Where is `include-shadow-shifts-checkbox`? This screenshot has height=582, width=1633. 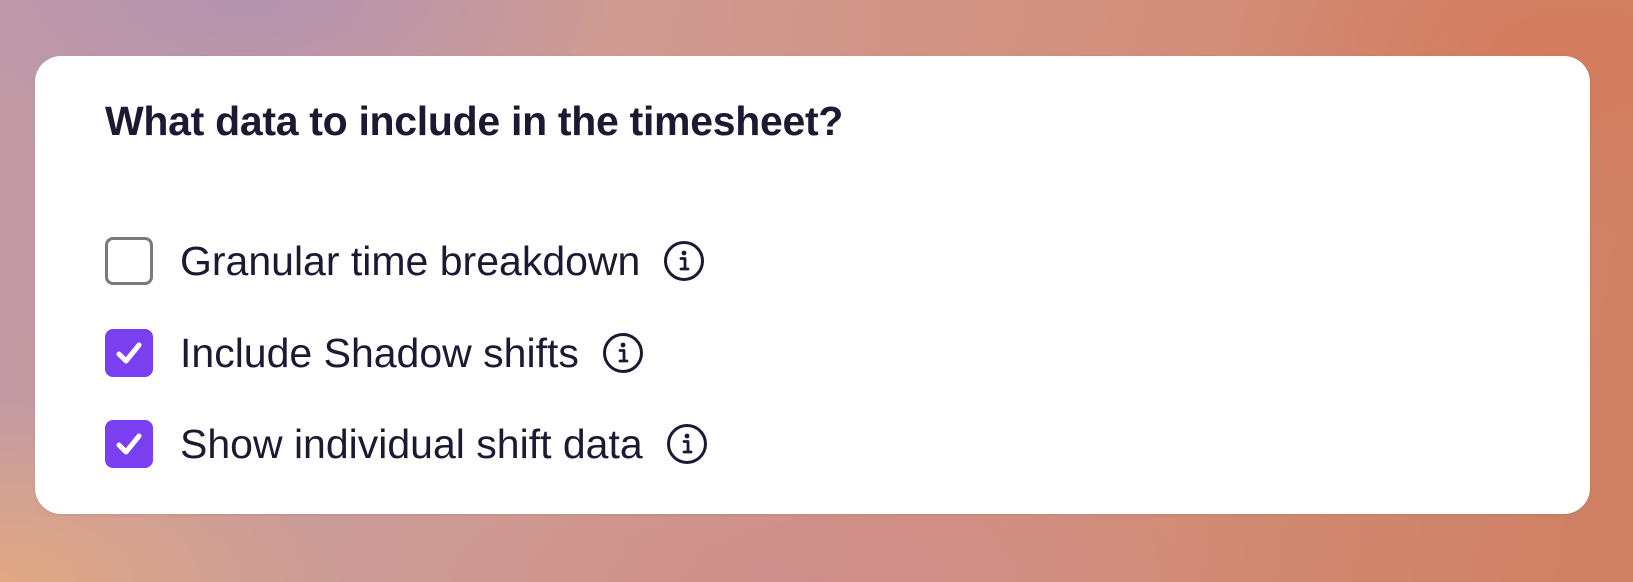
include-shadow-shifts-checkbox is located at coordinates (129, 353).